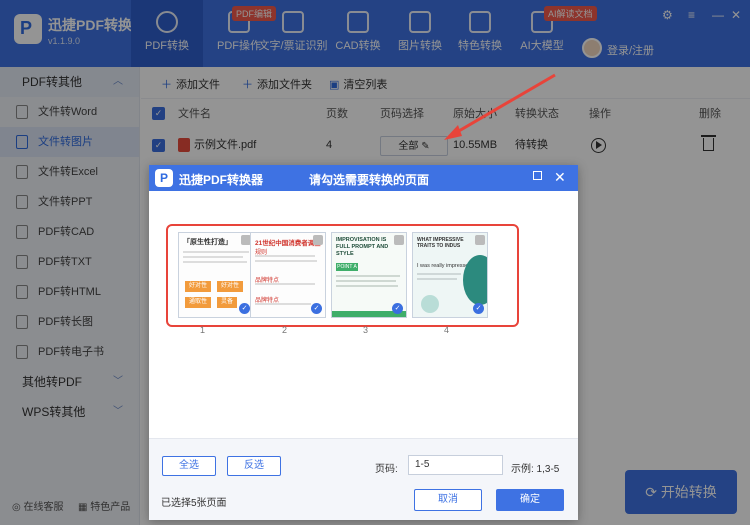  Describe the element at coordinates (221, 180) in the screenshot. I see `dialog-app-name: 迅捷PDF转换器` at that location.